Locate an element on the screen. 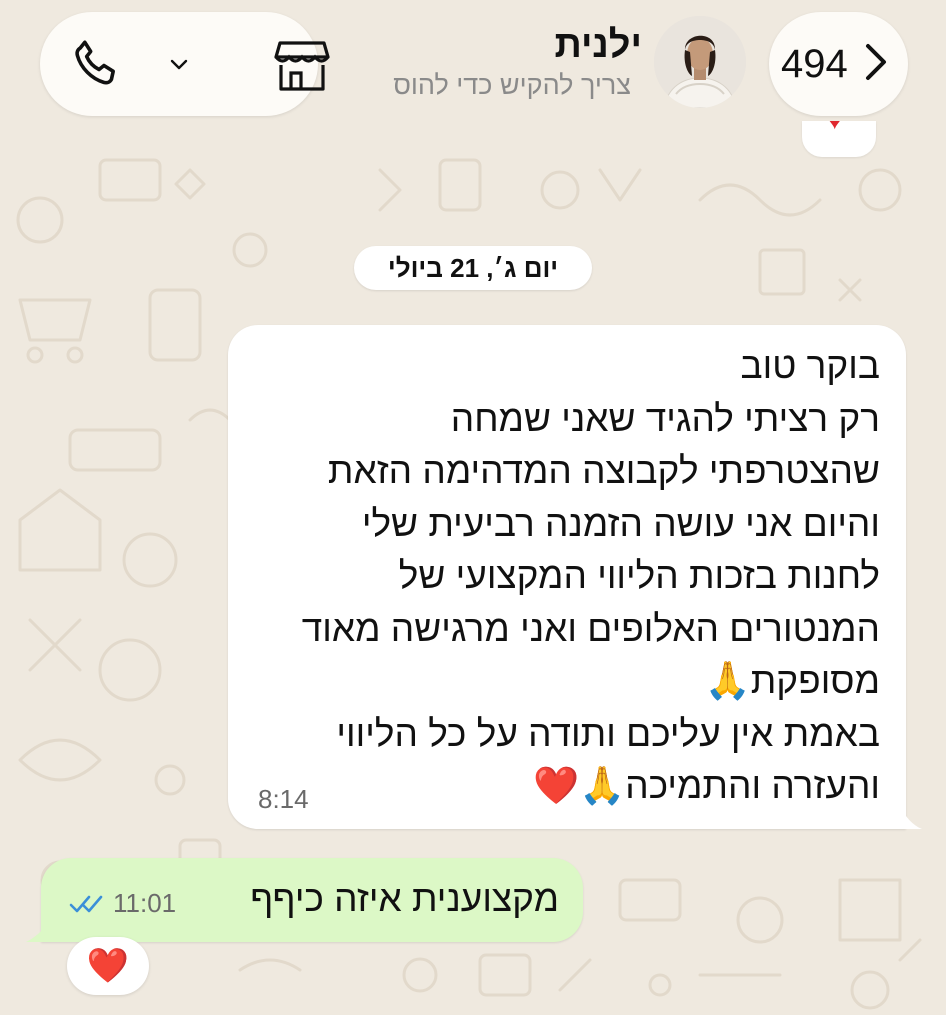 Image resolution: width=946 pixels, height=1015 pixels. storefront-icon is located at coordinates (302, 66).